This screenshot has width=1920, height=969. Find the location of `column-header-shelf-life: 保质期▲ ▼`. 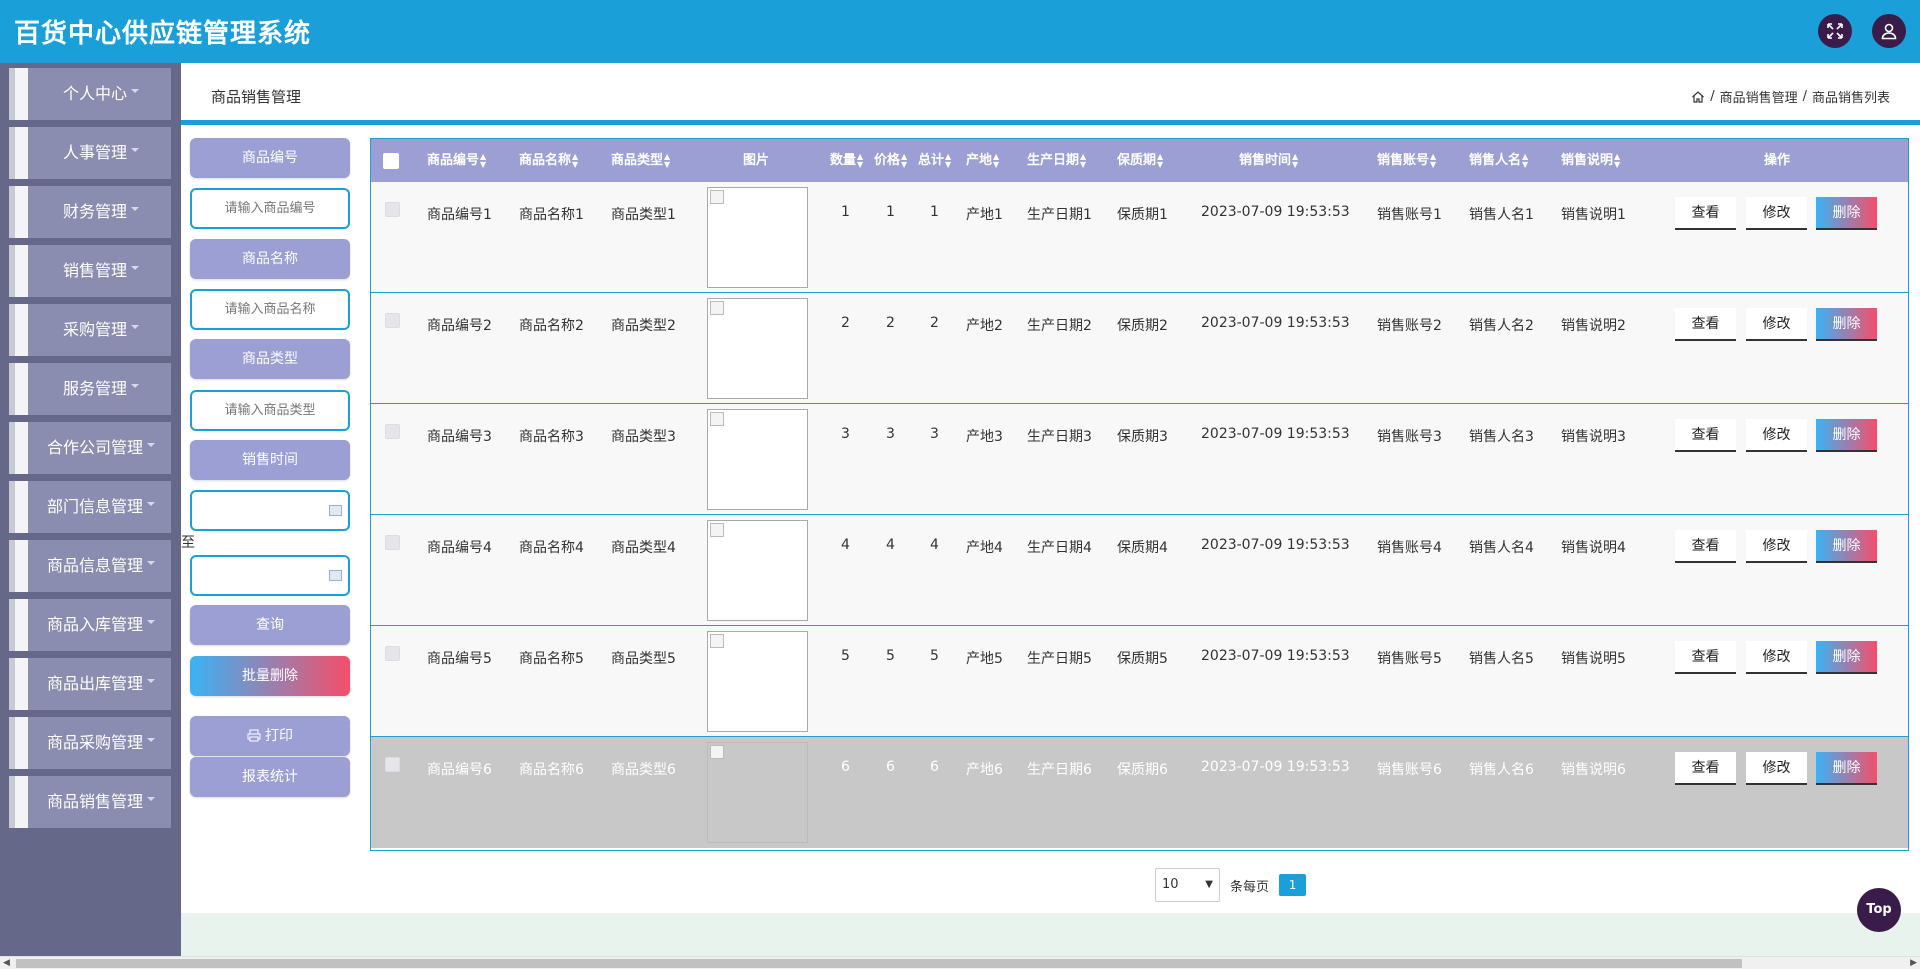

column-header-shelf-life: 保质期▲ ▼ is located at coordinates (1140, 160).